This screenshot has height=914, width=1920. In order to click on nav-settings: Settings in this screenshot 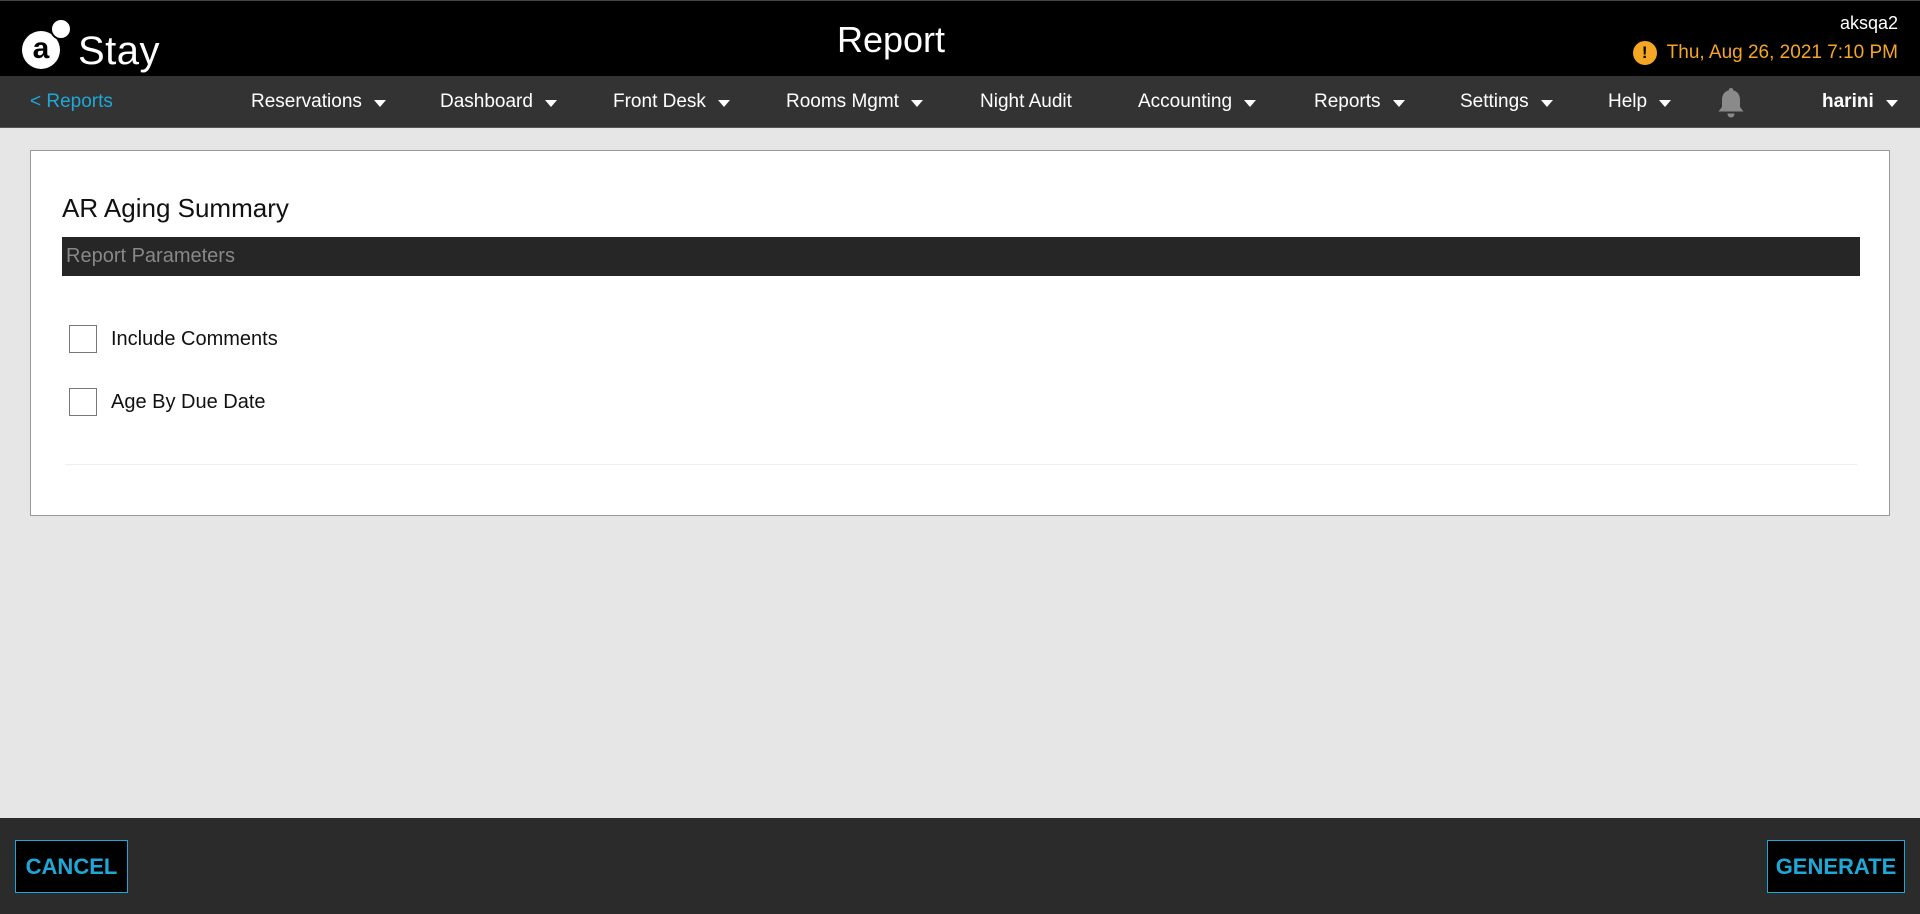, I will do `click(1506, 102)`.